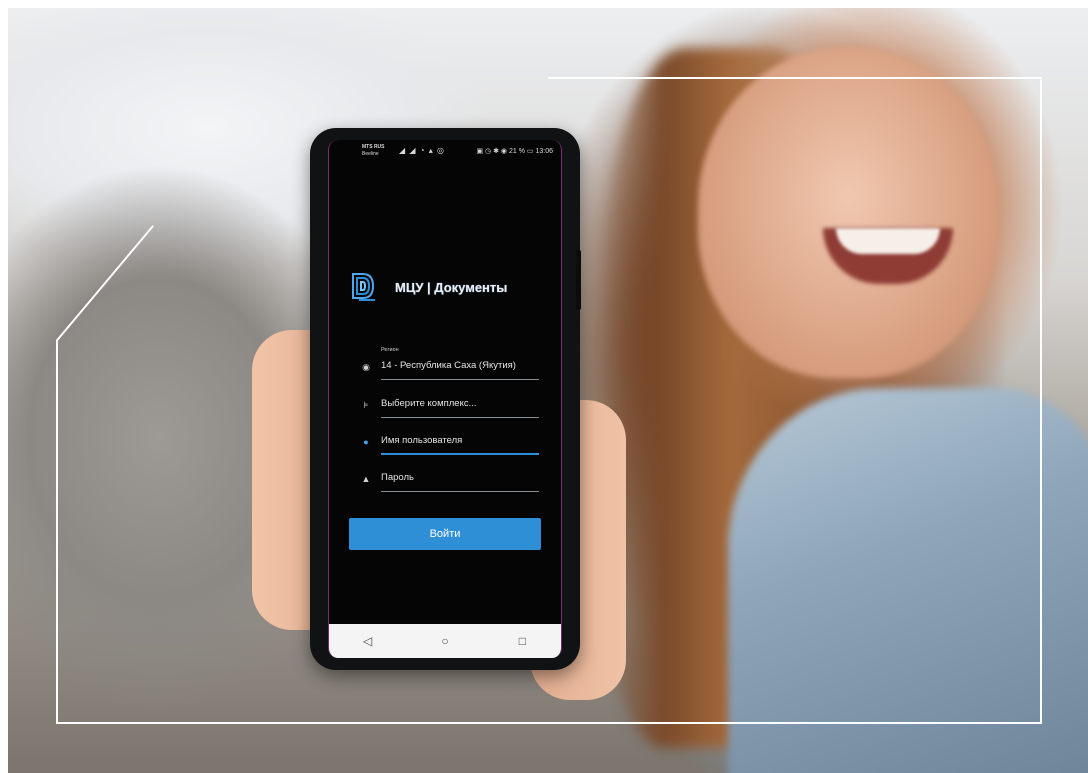 The width and height of the screenshot is (1088, 773). What do you see at coordinates (363, 287) in the screenshot?
I see `app-logo-icon` at bounding box center [363, 287].